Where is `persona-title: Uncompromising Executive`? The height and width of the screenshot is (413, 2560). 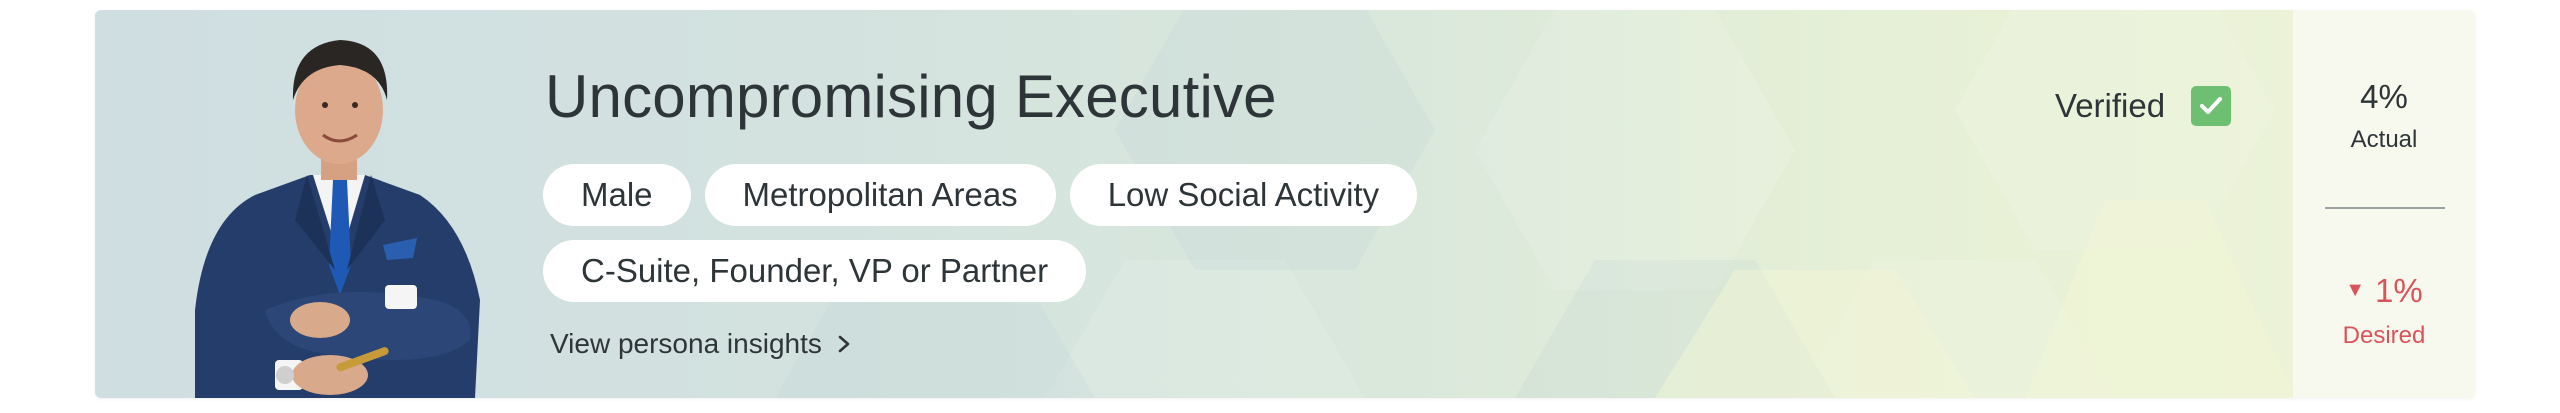
persona-title: Uncompromising Executive is located at coordinates (911, 96).